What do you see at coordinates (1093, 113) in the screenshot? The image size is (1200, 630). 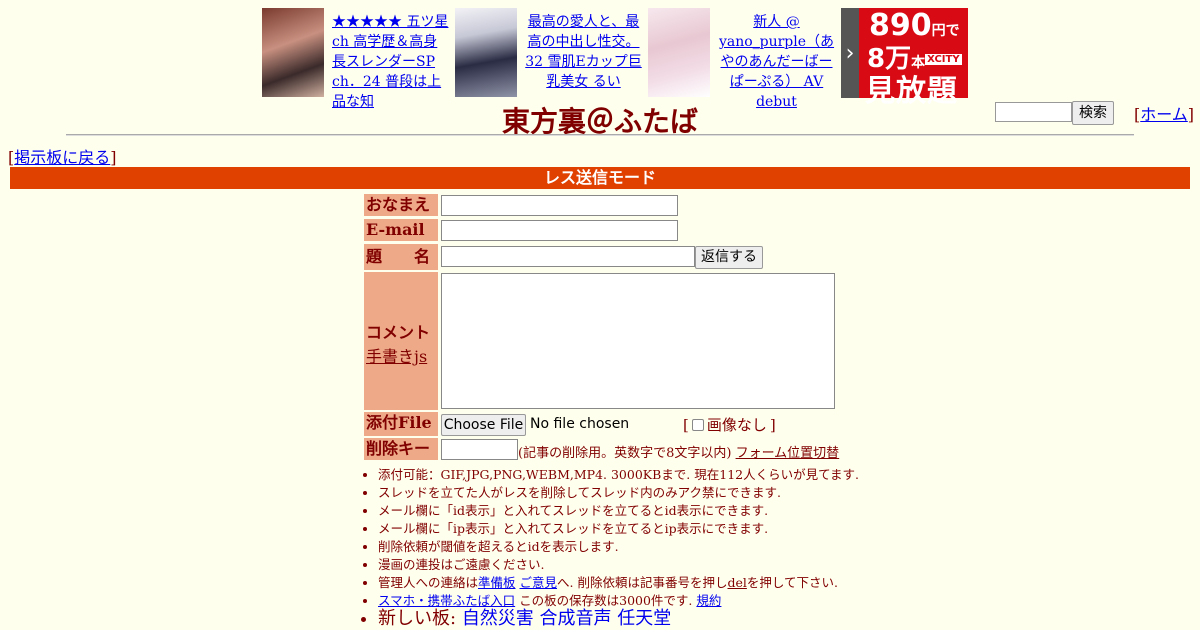 I see `search-button: 検索` at bounding box center [1093, 113].